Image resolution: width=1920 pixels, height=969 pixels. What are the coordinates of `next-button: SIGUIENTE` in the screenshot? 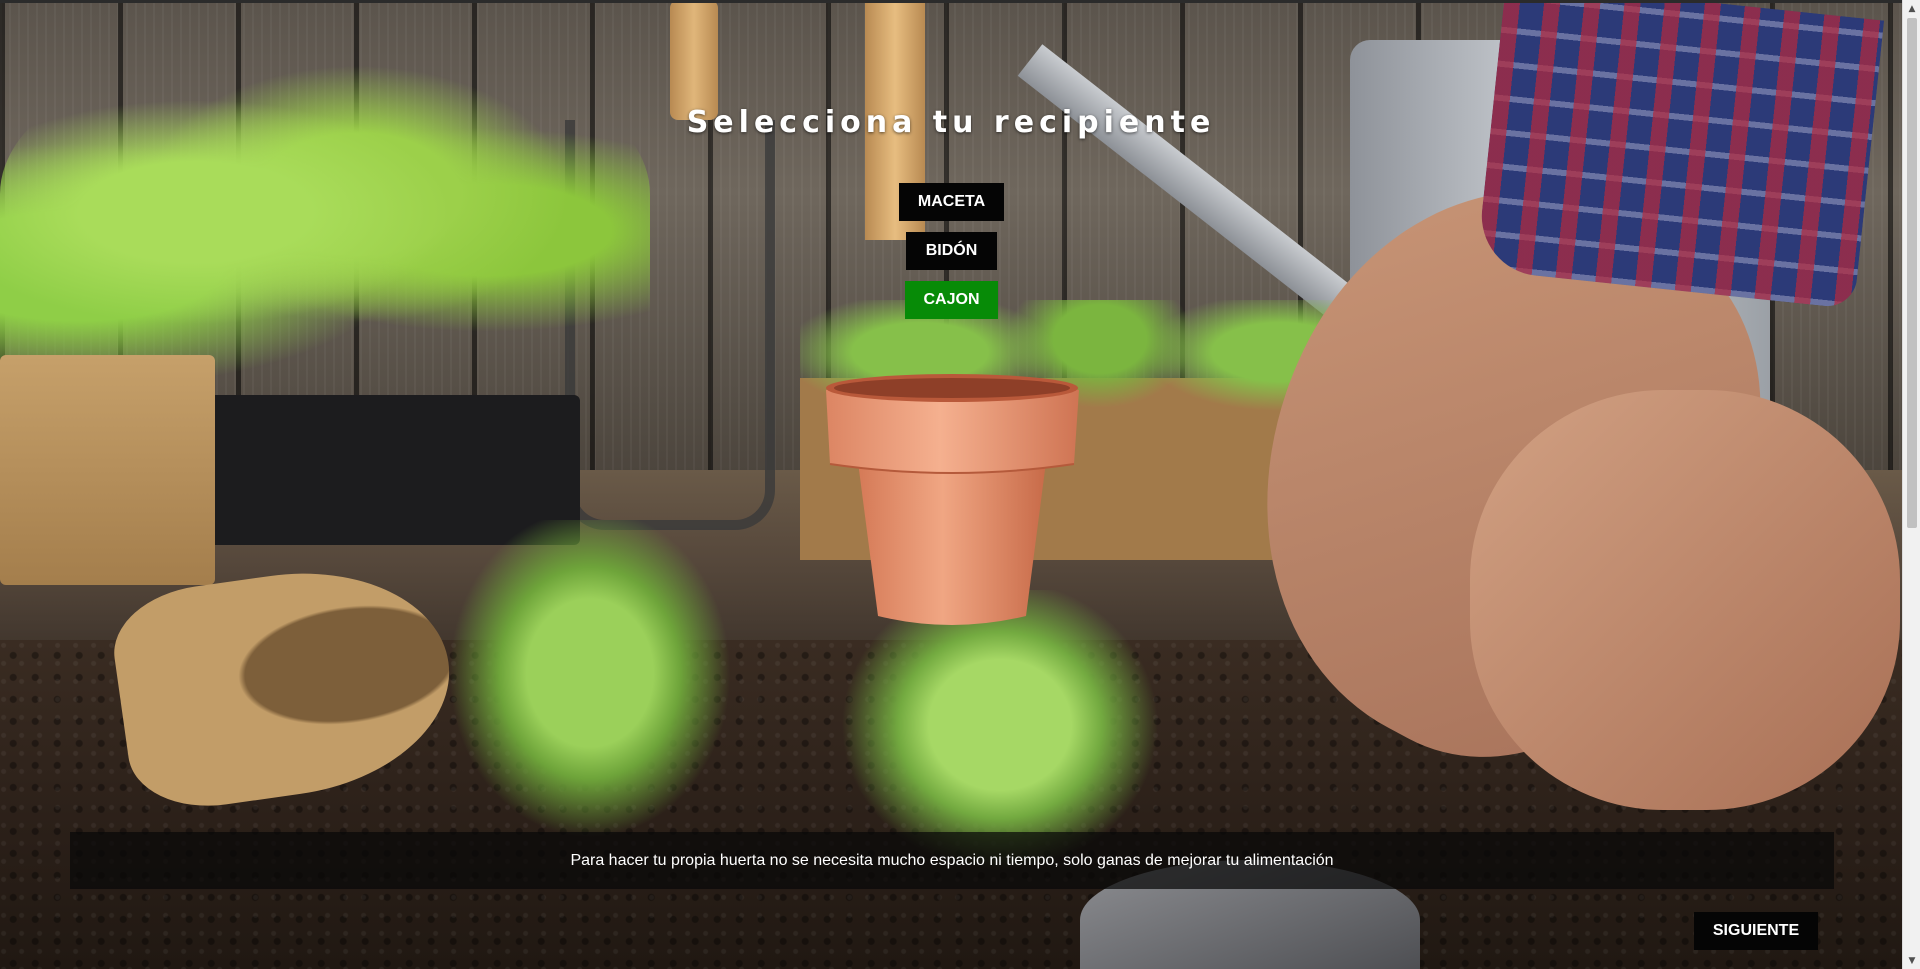 It's located at (1756, 931).